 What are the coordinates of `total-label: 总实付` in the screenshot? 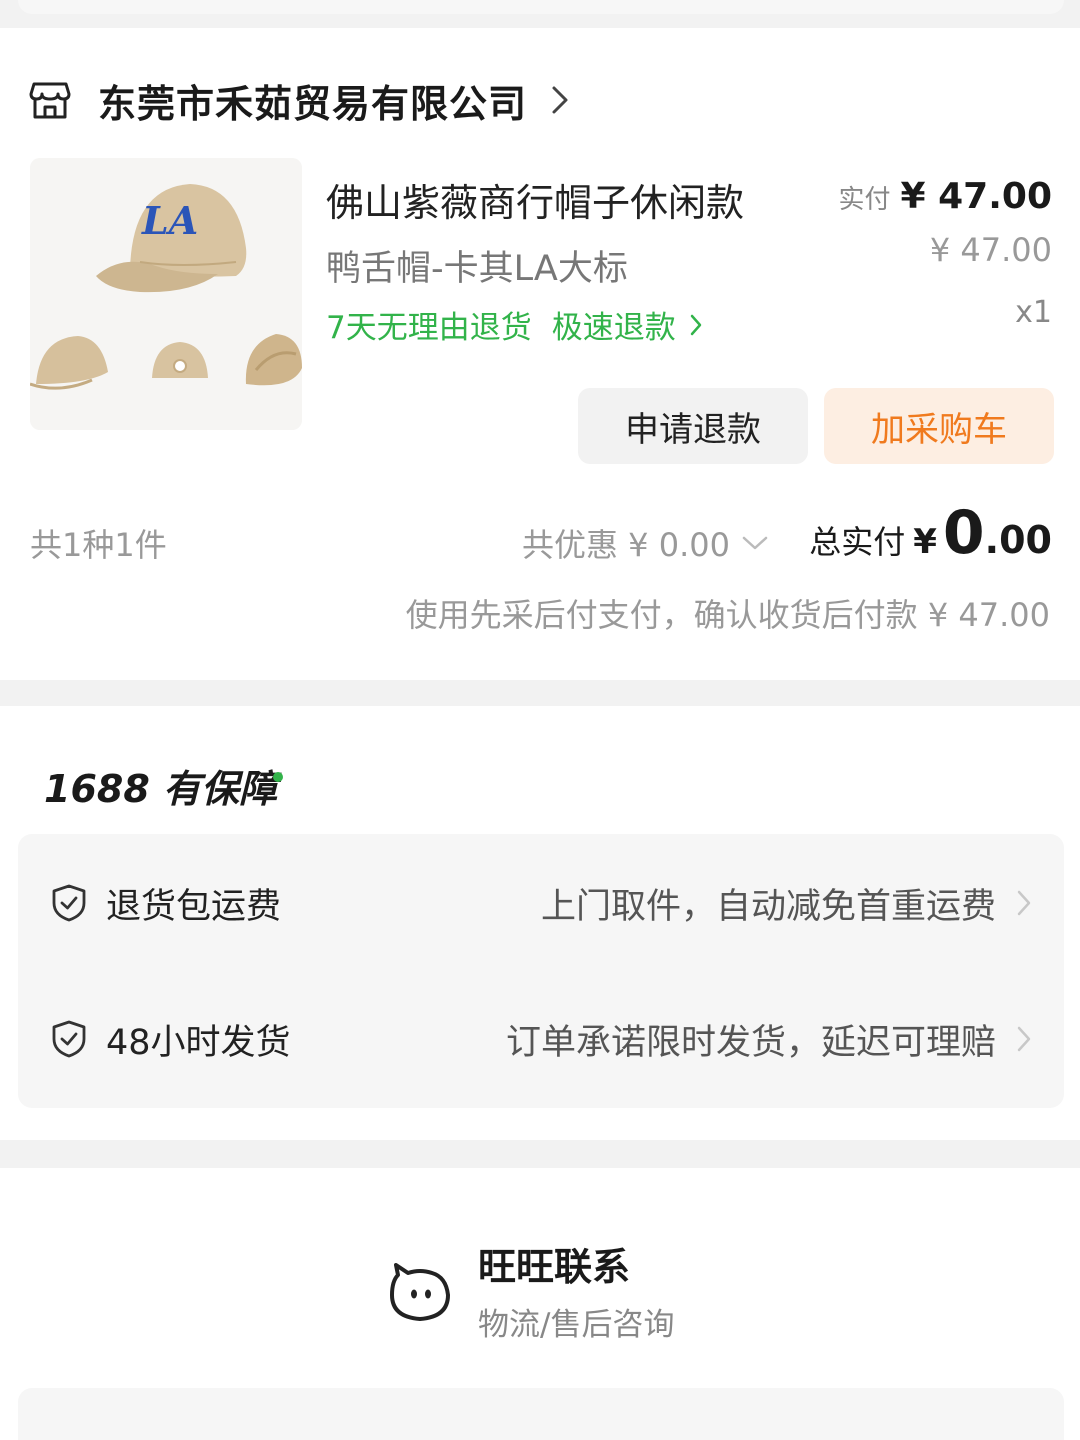 It's located at (857, 542).